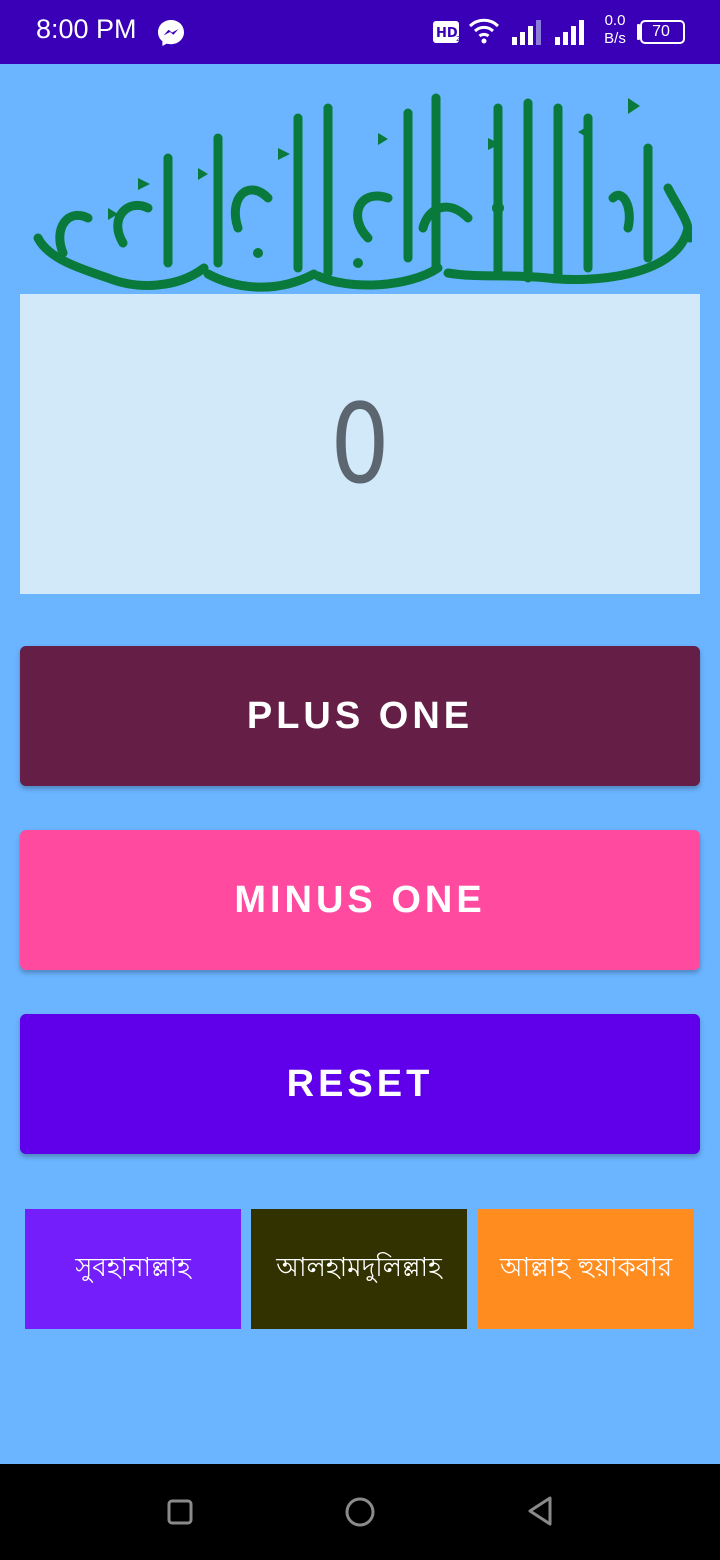 The image size is (720, 1560). What do you see at coordinates (661, 31) in the screenshot?
I see `battery-level: 70` at bounding box center [661, 31].